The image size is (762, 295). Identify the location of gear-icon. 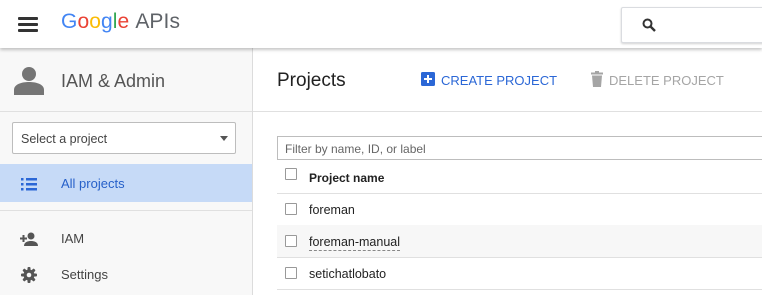
(29, 275).